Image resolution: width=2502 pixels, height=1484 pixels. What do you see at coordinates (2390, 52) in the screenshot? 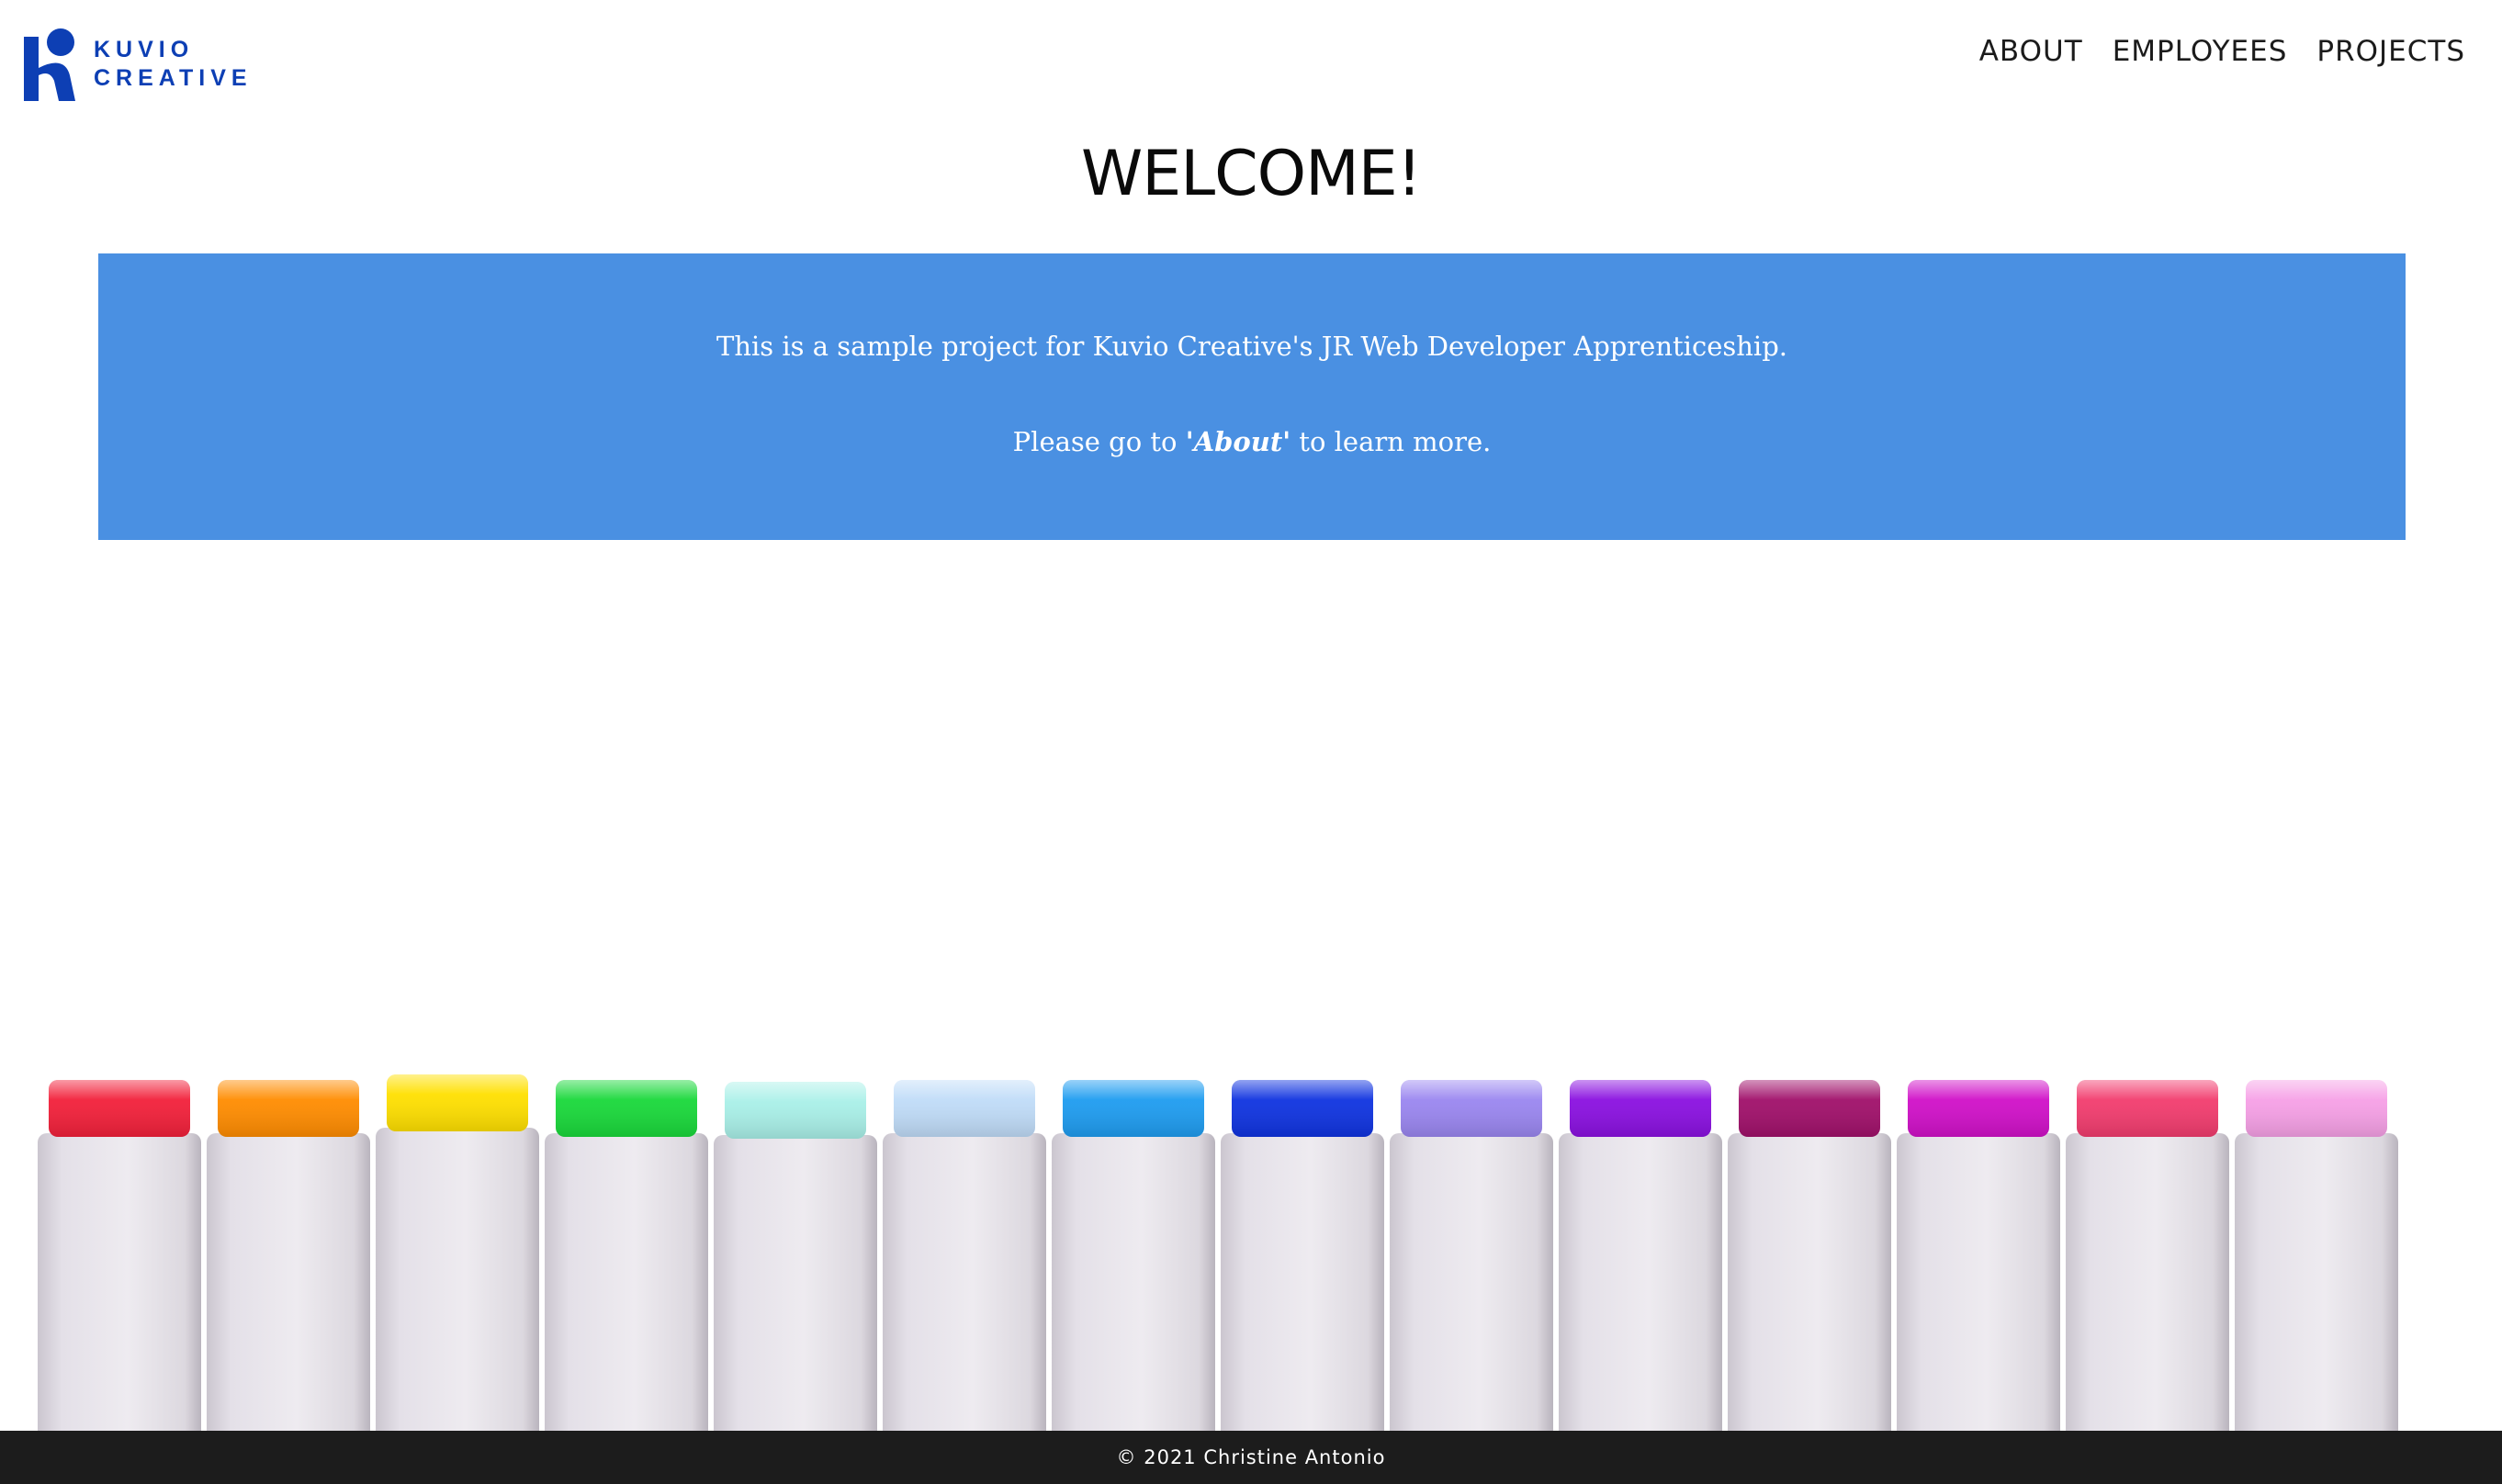
I see `nav-link-projects: PROJECTS` at bounding box center [2390, 52].